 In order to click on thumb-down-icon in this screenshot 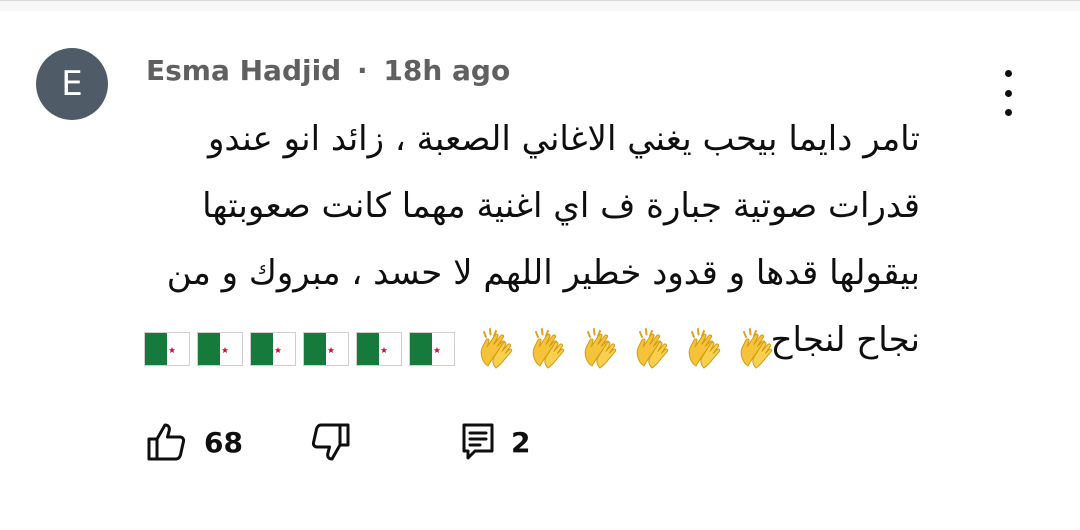, I will do `click(330, 442)`.